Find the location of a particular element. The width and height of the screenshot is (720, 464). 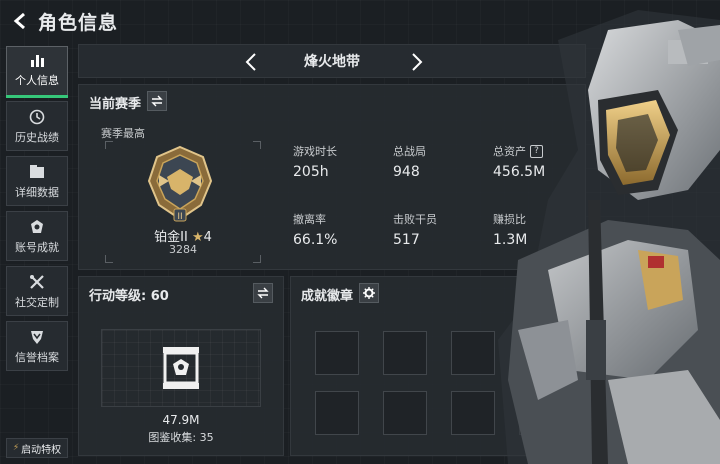

season-title: 当前赛季 is located at coordinates (115, 104).